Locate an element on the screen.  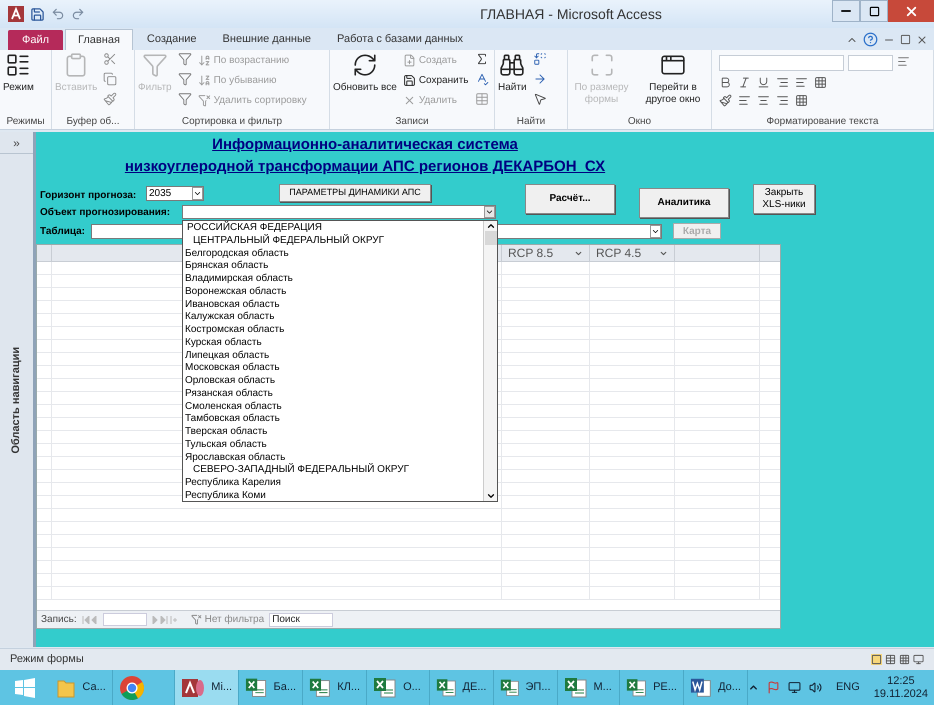
group-label: Сортировка и фильтр is located at coordinates (232, 122).